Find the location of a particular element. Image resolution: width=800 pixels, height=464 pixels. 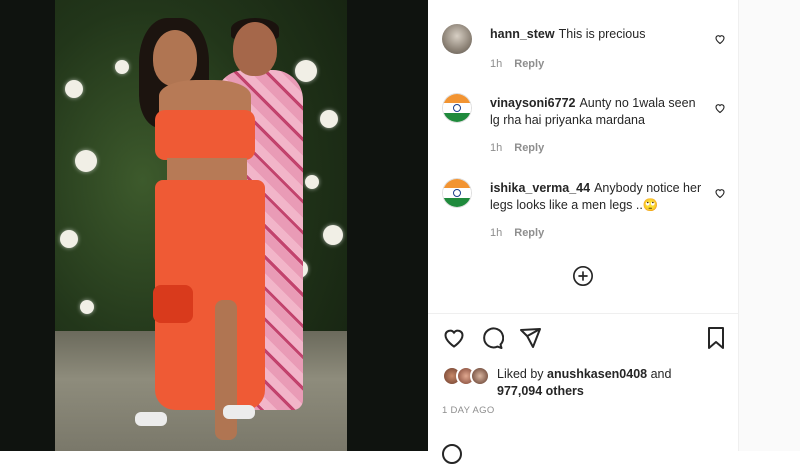

comment-text: hann_stew This is precious is located at coordinates (597, 34).